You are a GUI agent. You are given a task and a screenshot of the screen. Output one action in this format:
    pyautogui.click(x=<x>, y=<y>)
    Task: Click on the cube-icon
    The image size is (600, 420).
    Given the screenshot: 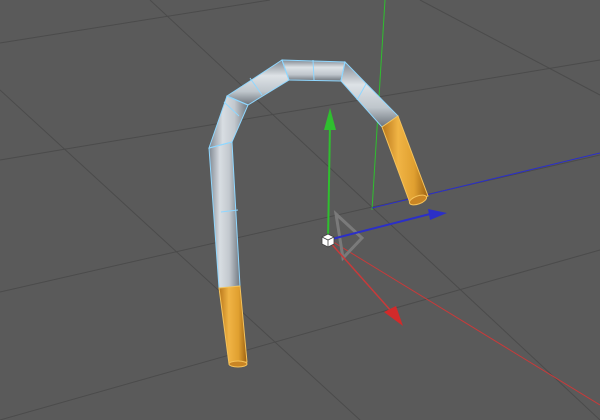 What is the action you would take?
    pyautogui.click(x=328, y=240)
    